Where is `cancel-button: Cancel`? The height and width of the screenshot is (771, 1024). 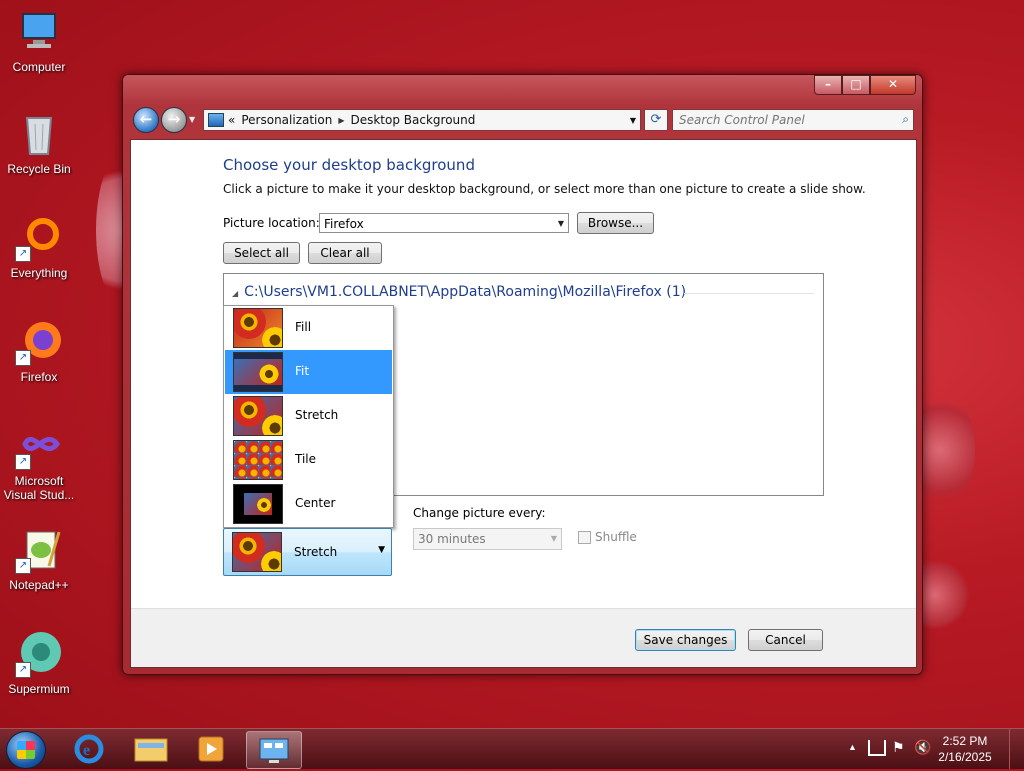 cancel-button: Cancel is located at coordinates (785, 640).